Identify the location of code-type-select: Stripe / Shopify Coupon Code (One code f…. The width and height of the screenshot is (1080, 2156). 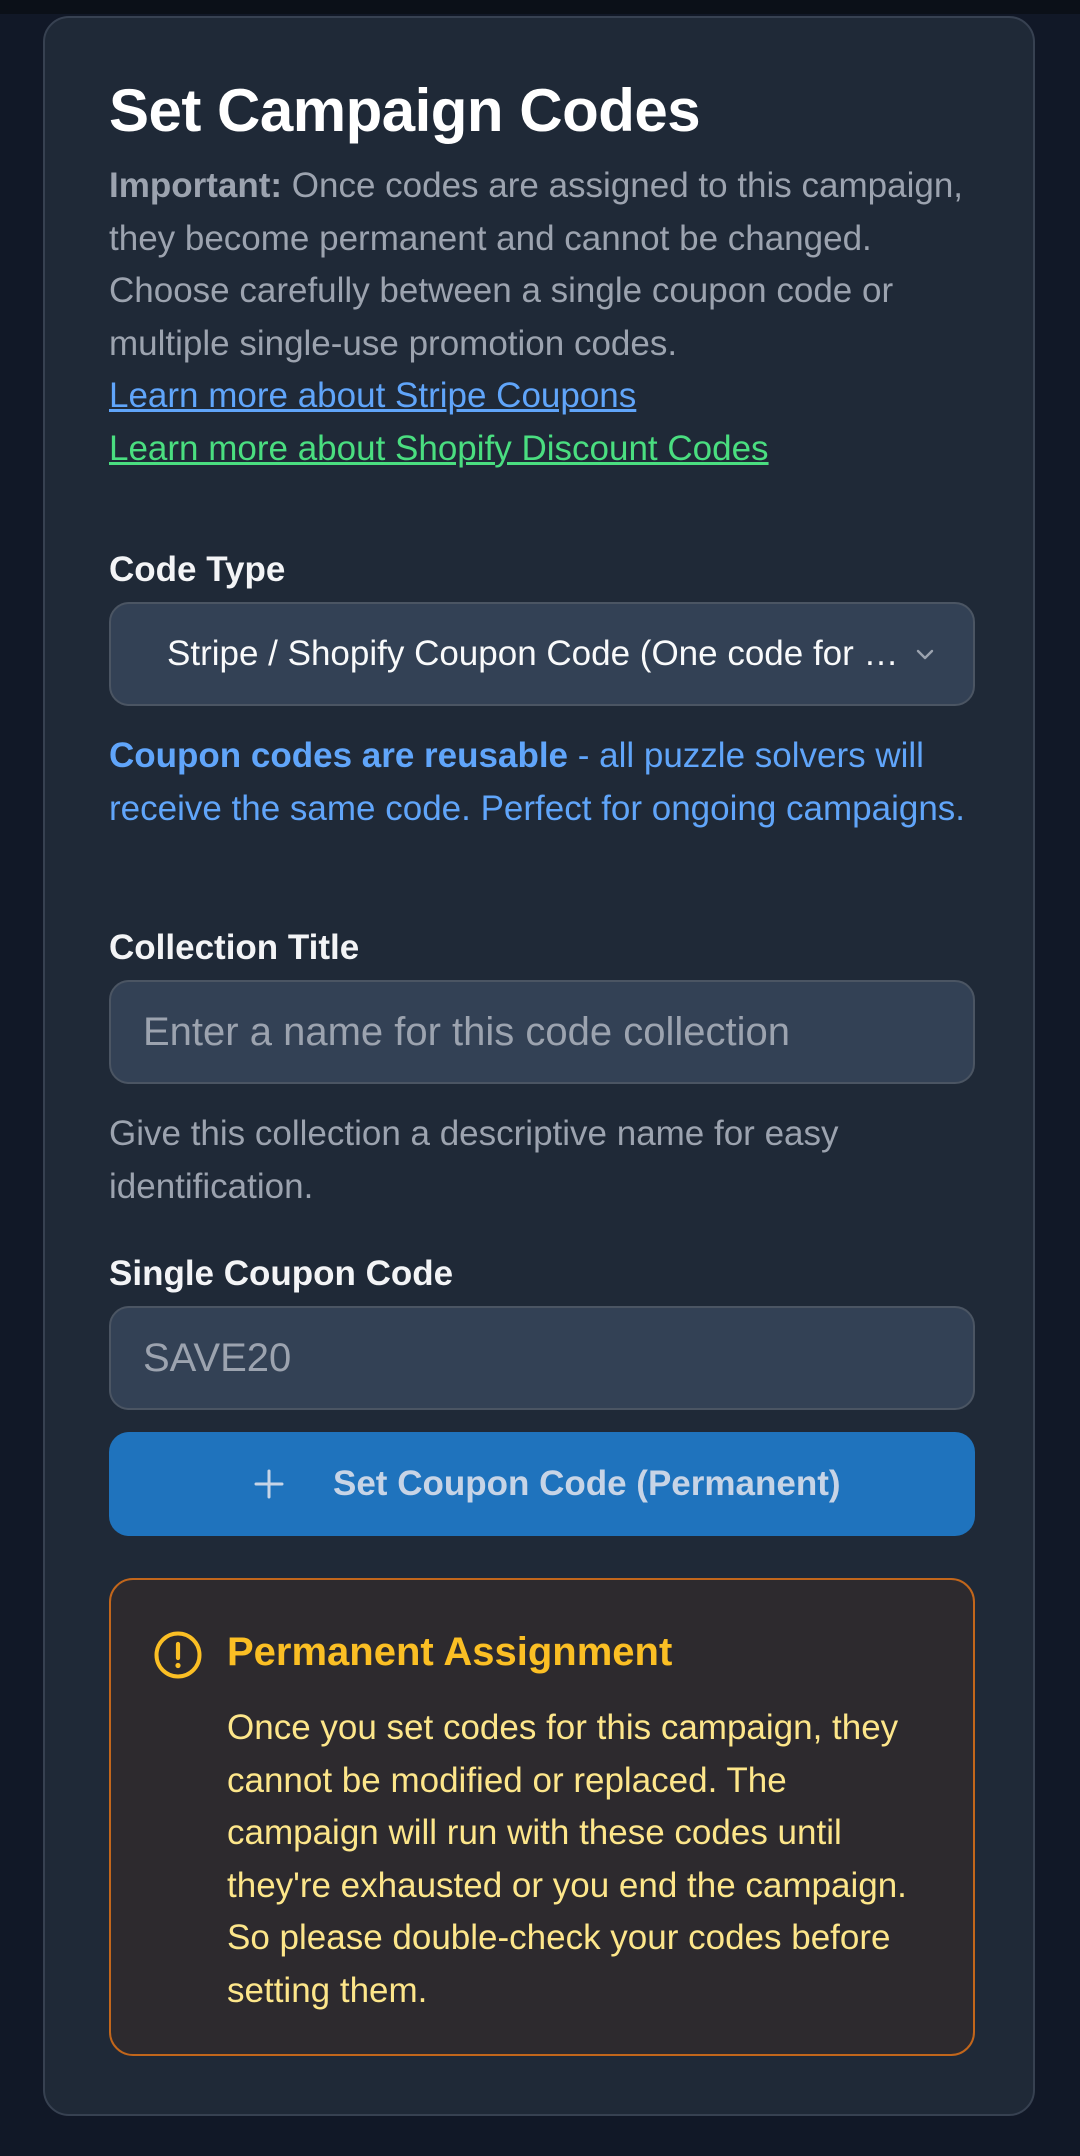
(542, 654).